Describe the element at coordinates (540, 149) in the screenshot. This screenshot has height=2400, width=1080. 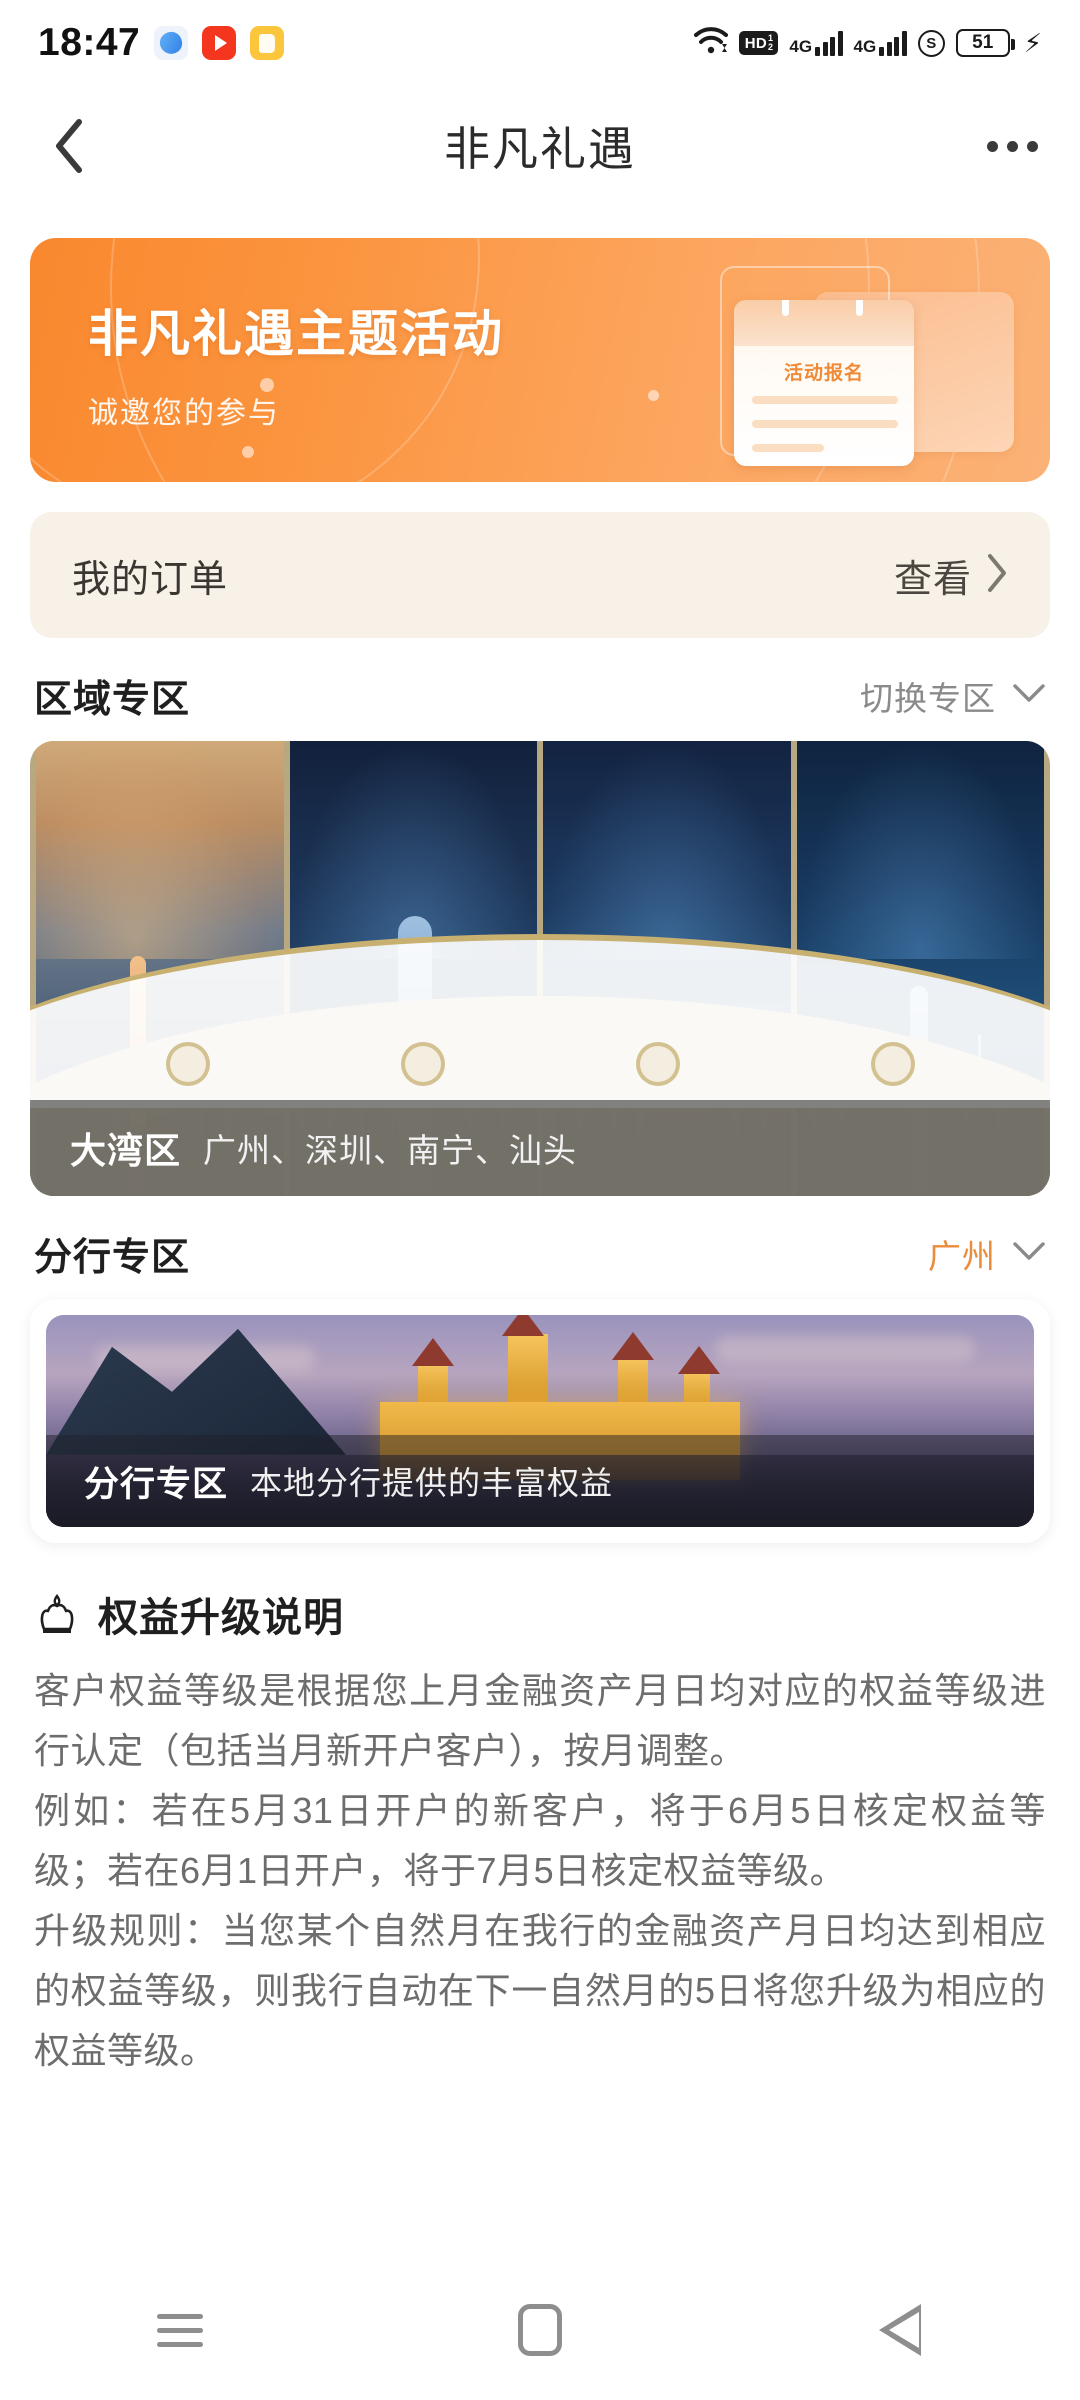
I see `page-title: 非凡礼遇` at that location.